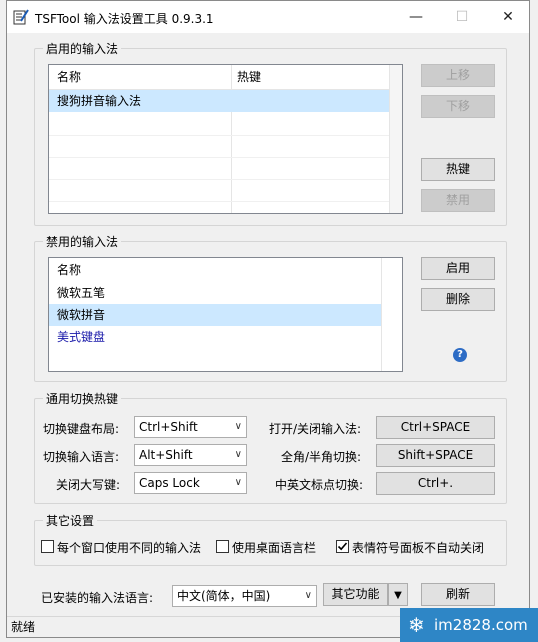 This screenshot has height=642, width=538. I want to click on switch-layout-value: Ctrl+Shift, so click(168, 427).